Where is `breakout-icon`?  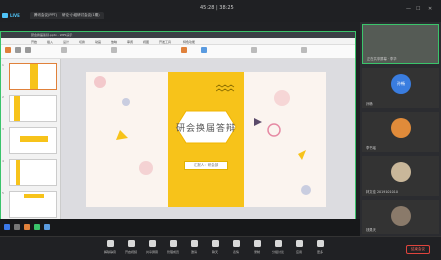
breakout-icon is located at coordinates (278, 243).